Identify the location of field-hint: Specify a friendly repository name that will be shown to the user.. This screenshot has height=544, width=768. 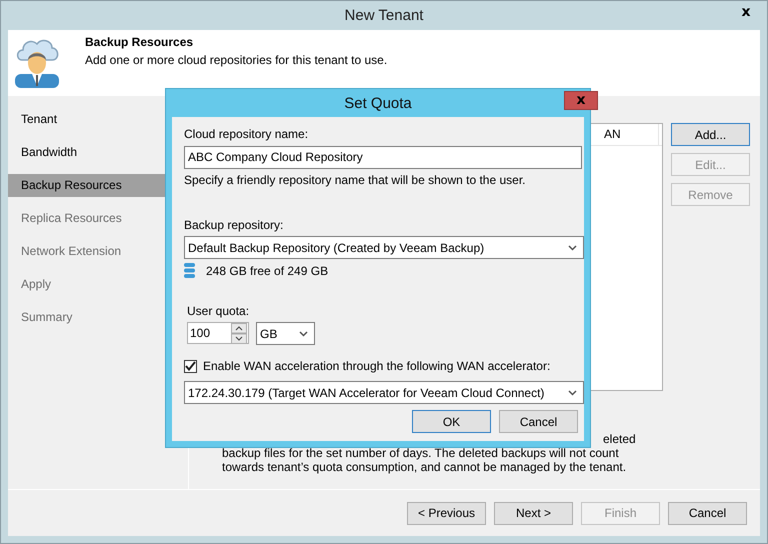
(355, 180).